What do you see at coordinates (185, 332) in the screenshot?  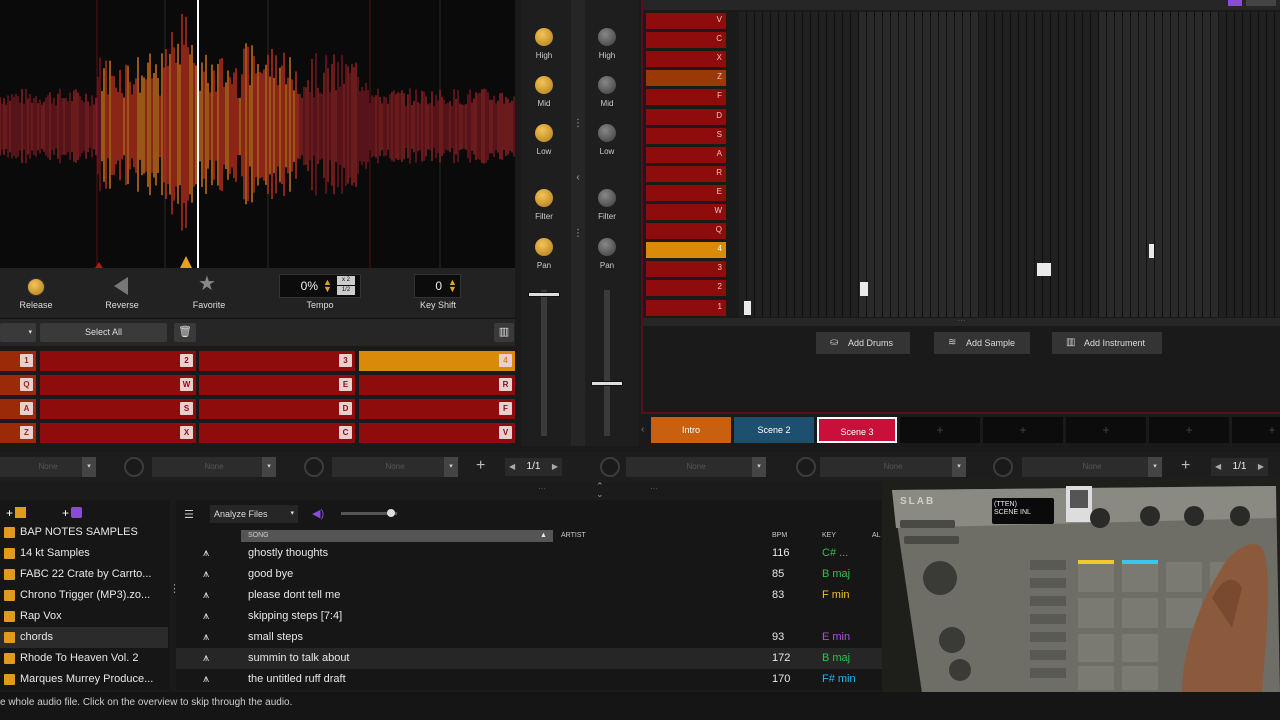 I see `trash-icon: 🗑` at bounding box center [185, 332].